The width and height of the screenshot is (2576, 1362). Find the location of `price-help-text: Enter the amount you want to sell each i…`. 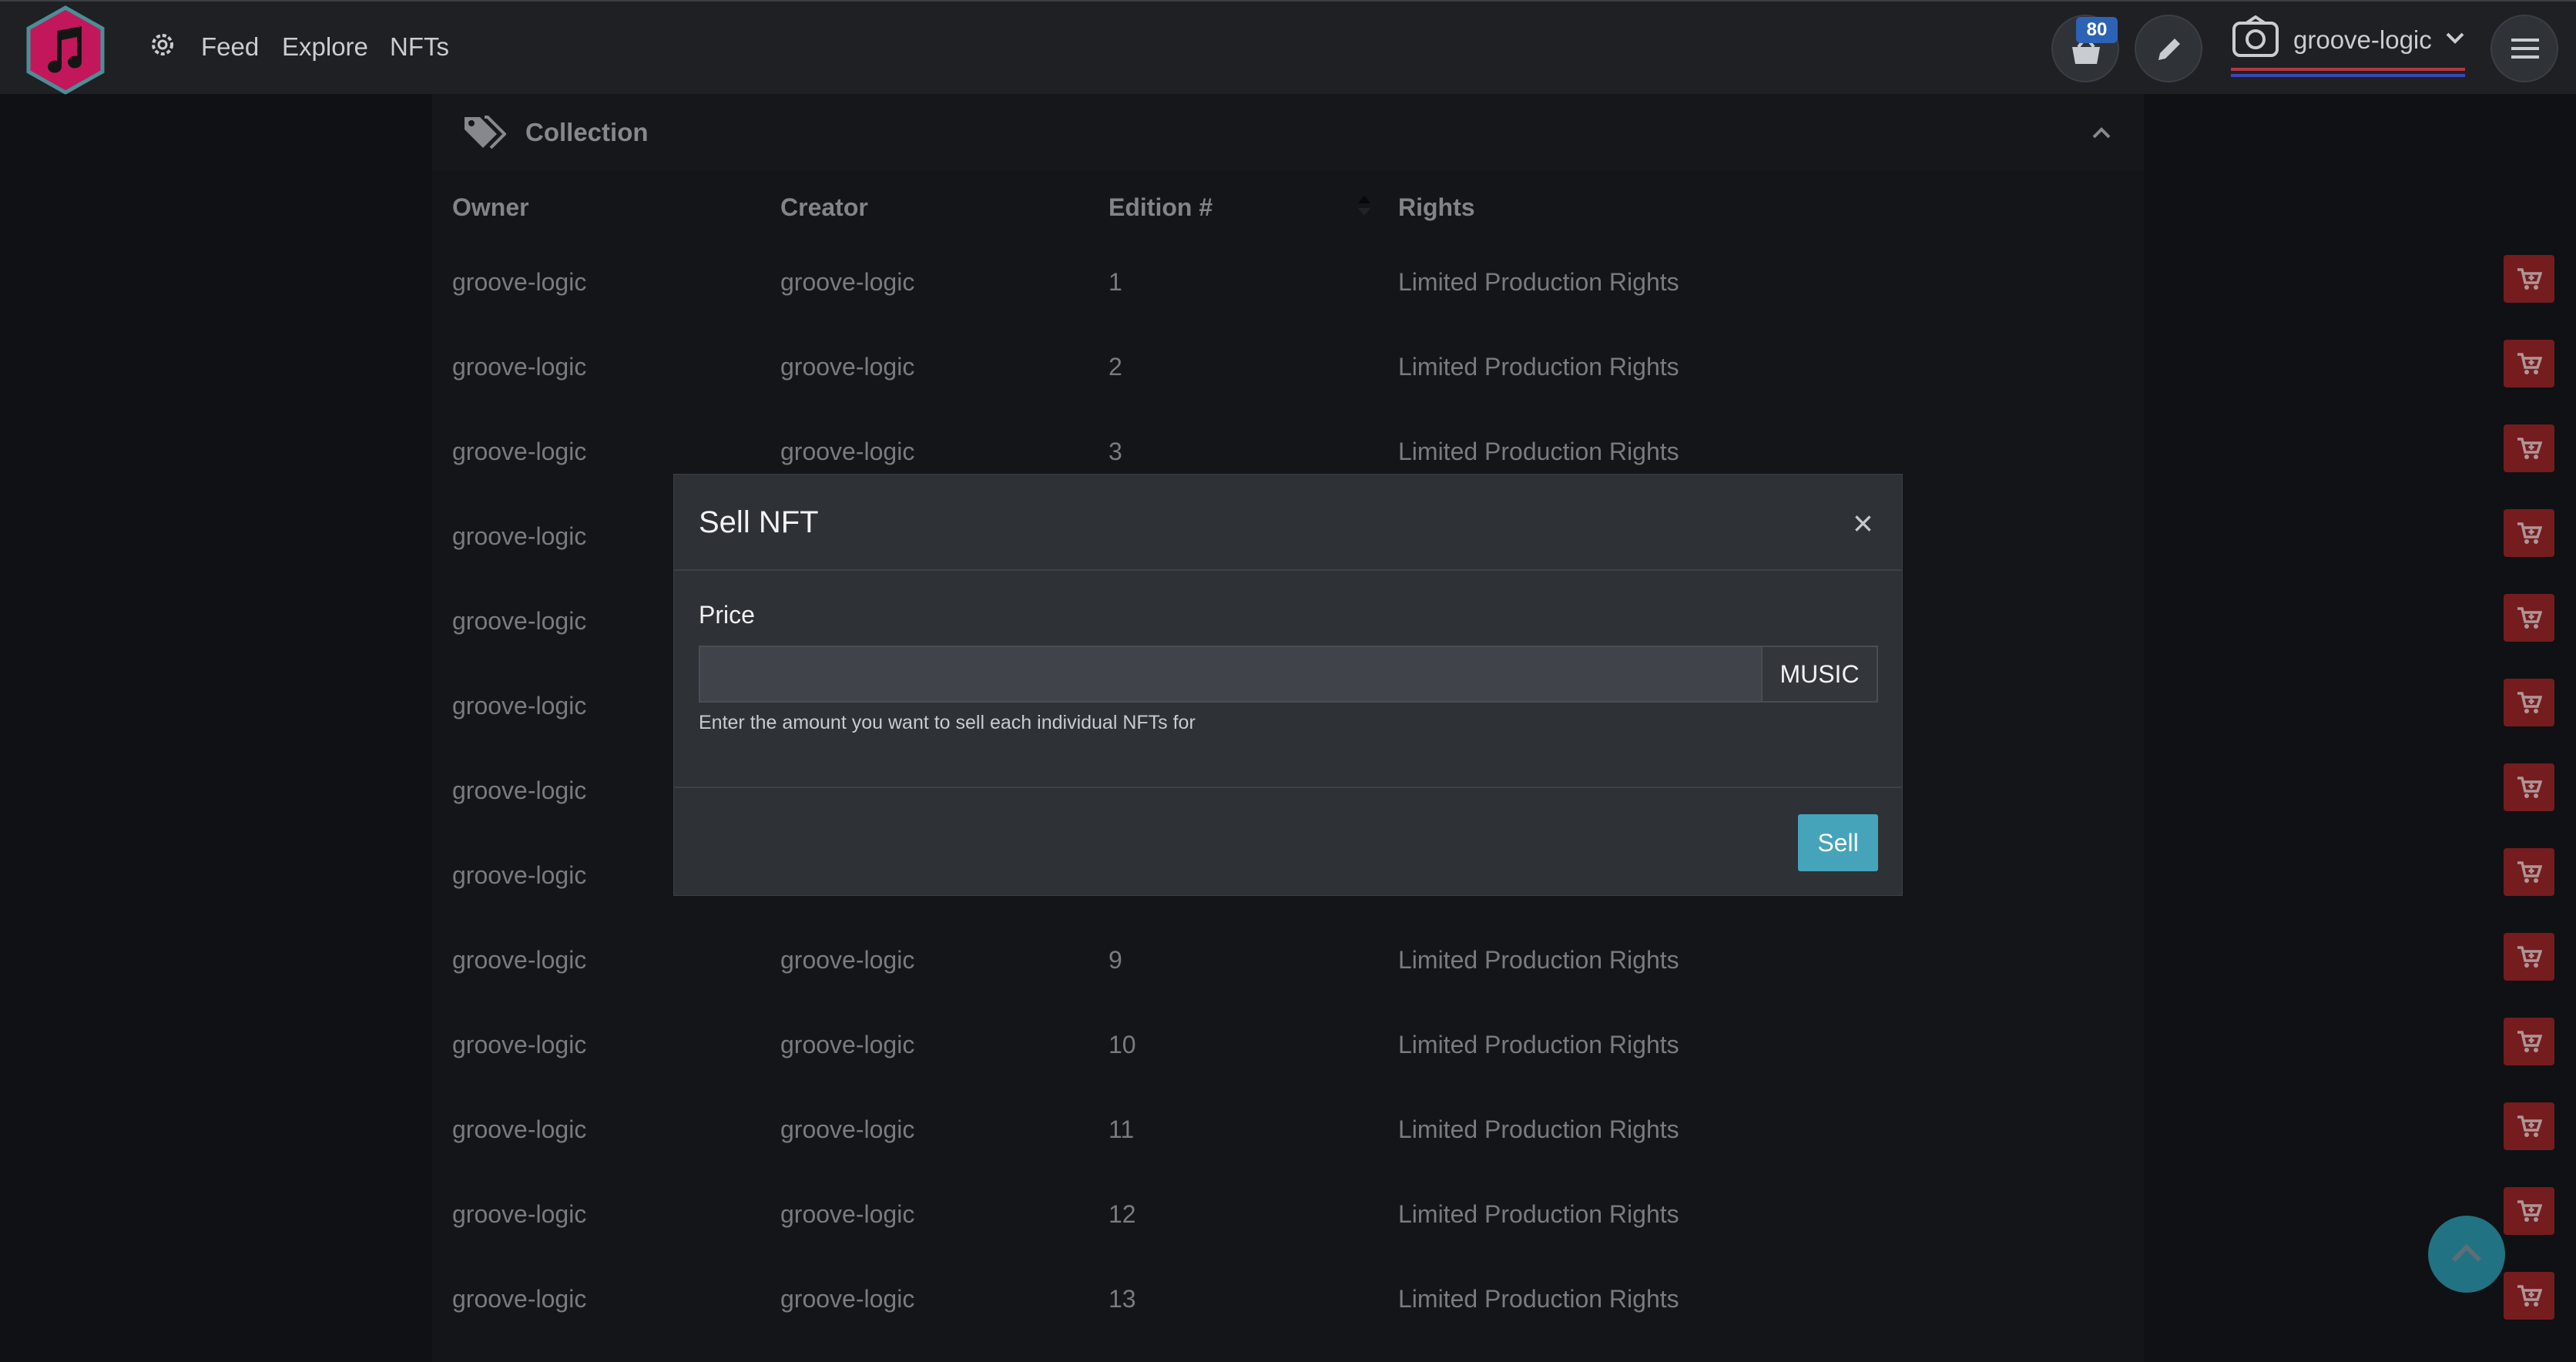

price-help-text: Enter the amount you want to sell each i… is located at coordinates (947, 723).